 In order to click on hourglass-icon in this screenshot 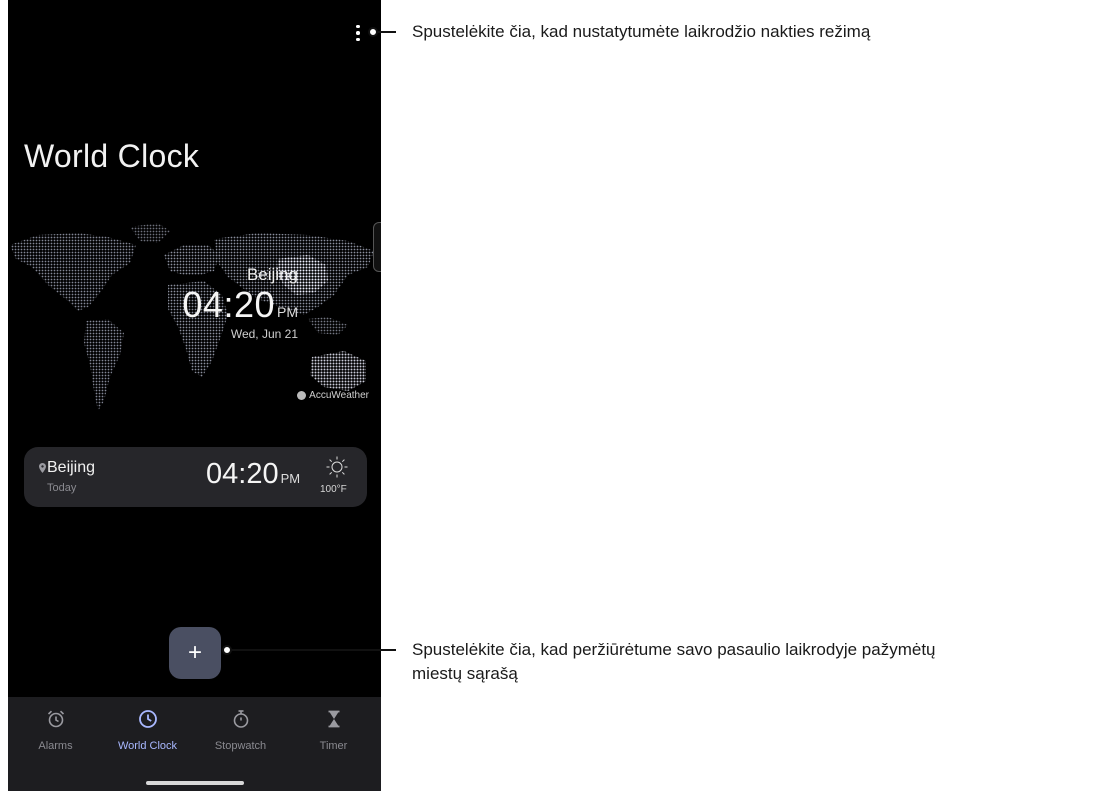, I will do `click(333, 719)`.